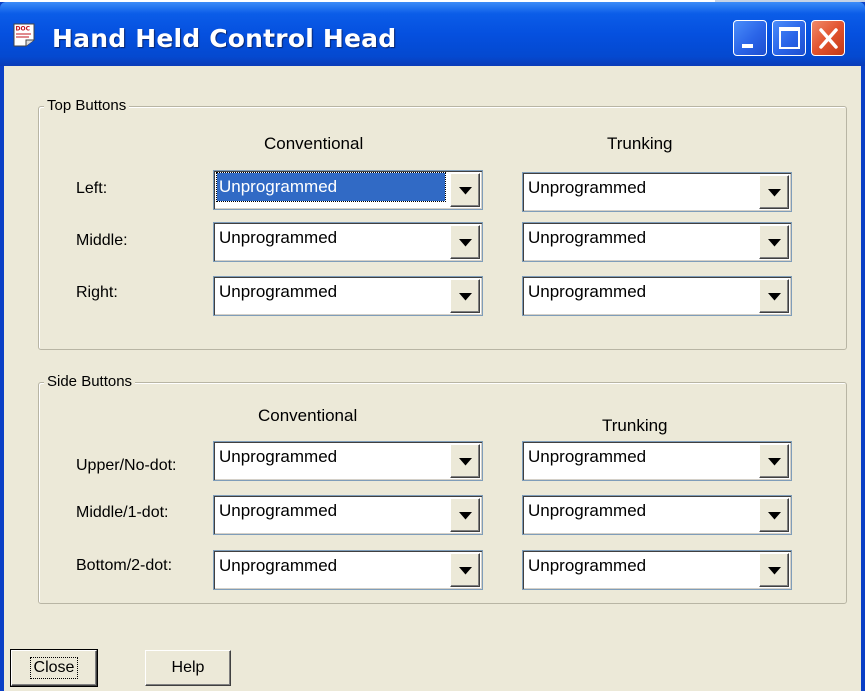 Image resolution: width=865 pixels, height=691 pixels. Describe the element at coordinates (348, 515) in the screenshot. I see `side-middle-conventional-select: Unprogrammed` at that location.